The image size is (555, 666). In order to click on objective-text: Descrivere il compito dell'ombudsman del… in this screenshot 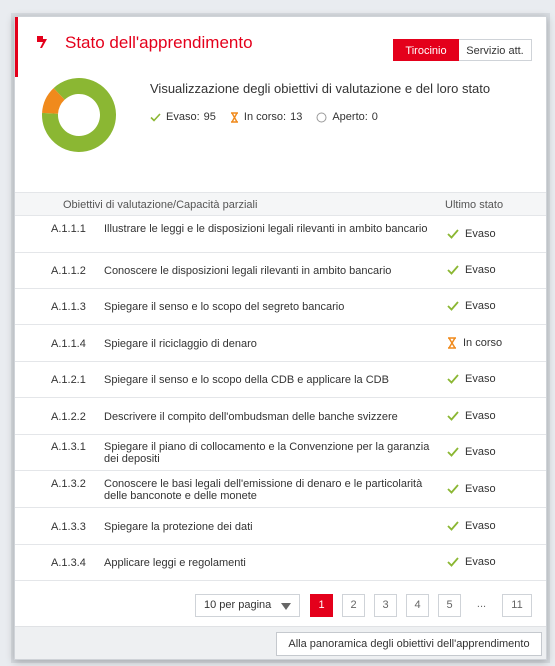, I will do `click(251, 416)`.